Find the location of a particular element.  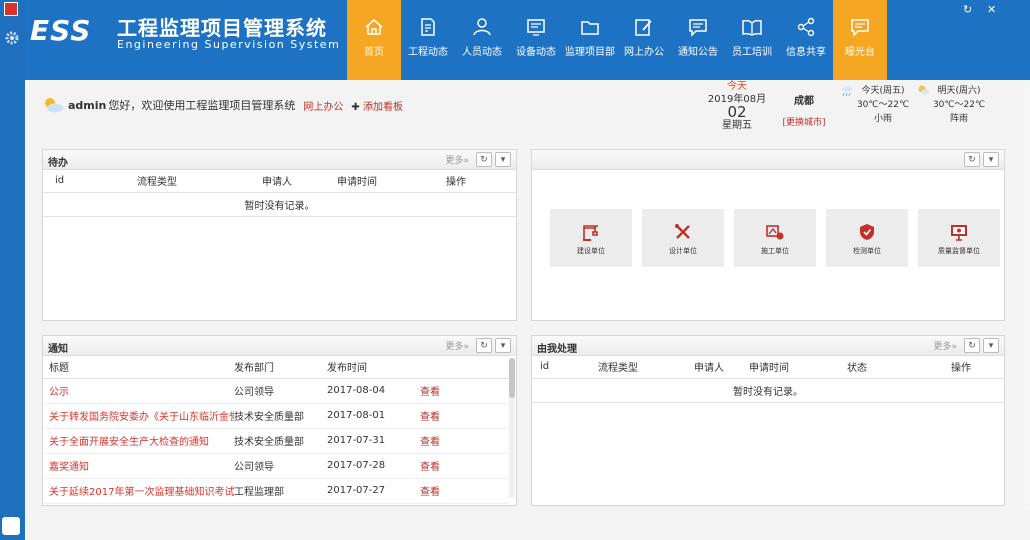

construction-icon is located at coordinates (775, 232).